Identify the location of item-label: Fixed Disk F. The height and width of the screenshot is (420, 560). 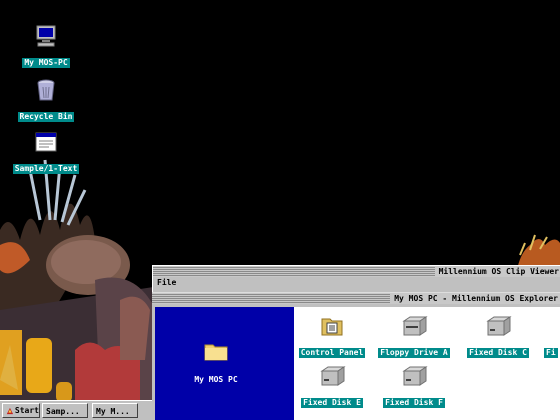
(414, 403).